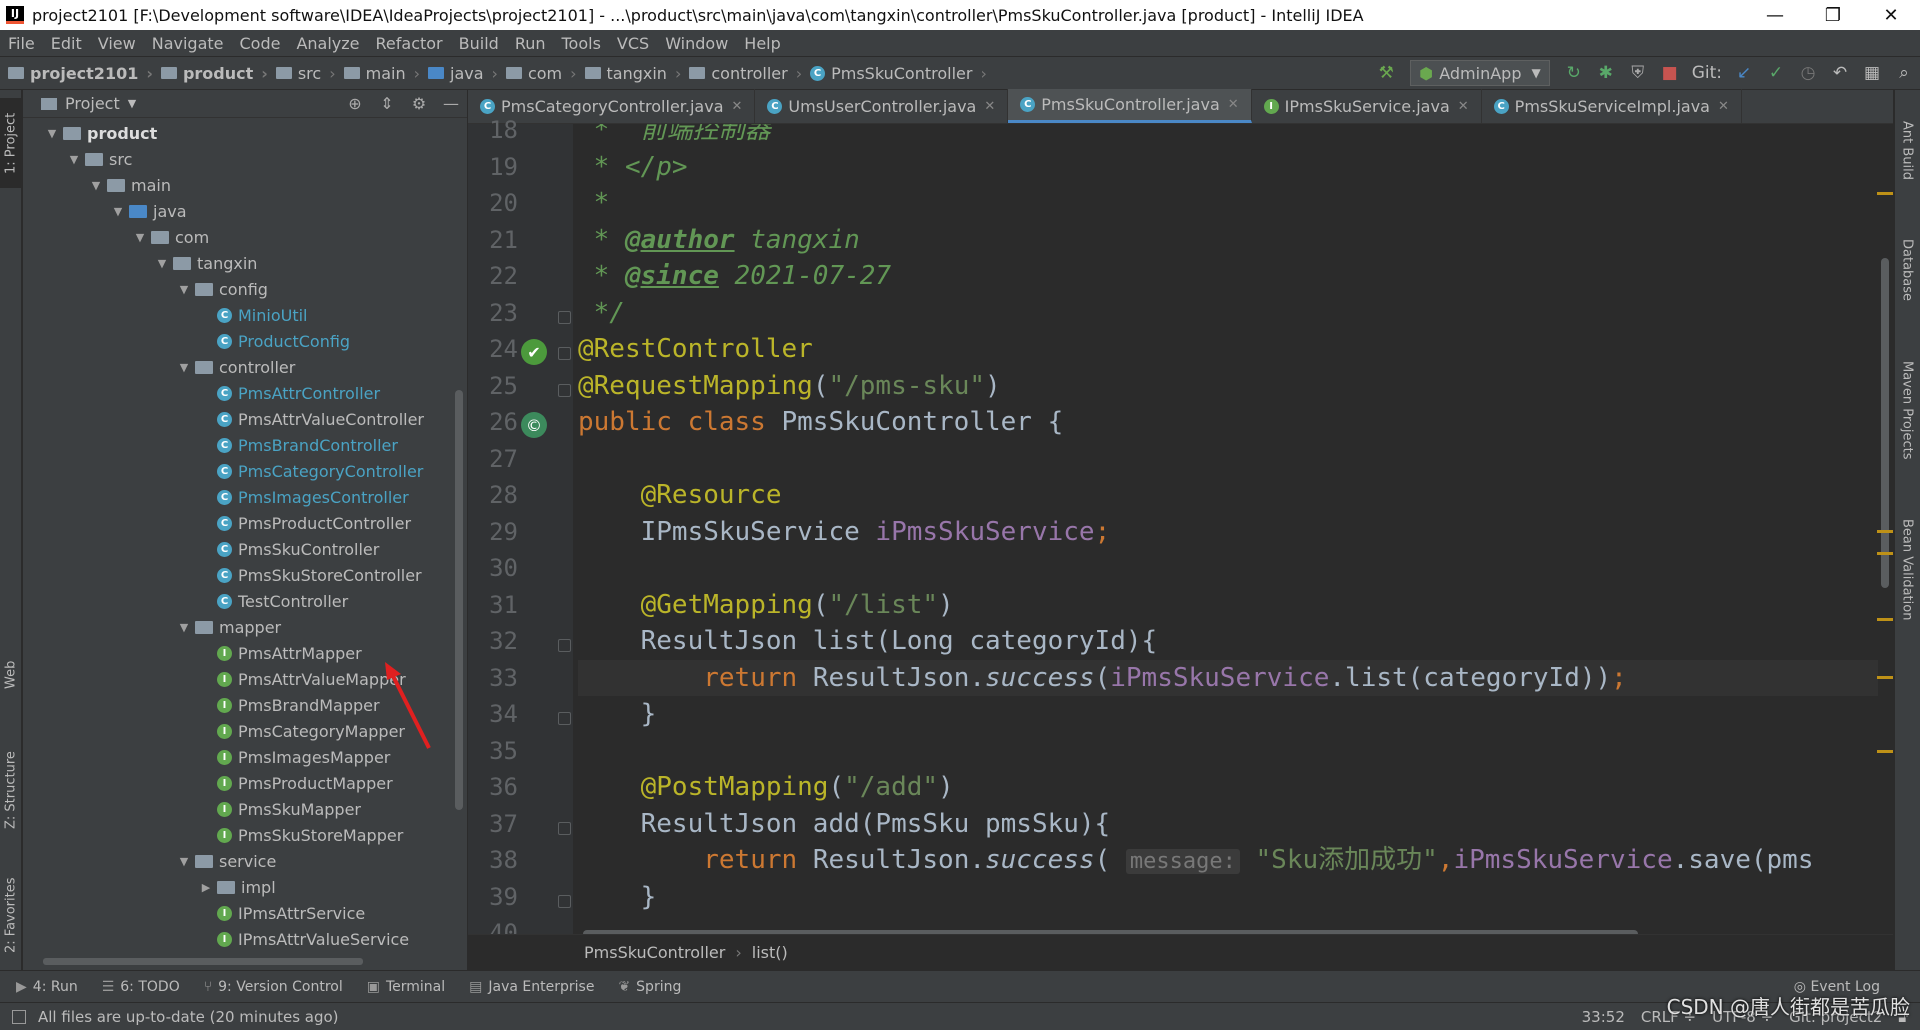 This screenshot has height=1030, width=1920. Describe the element at coordinates (674, 136) in the screenshot. I see `code-line: * 前端控制器` at that location.